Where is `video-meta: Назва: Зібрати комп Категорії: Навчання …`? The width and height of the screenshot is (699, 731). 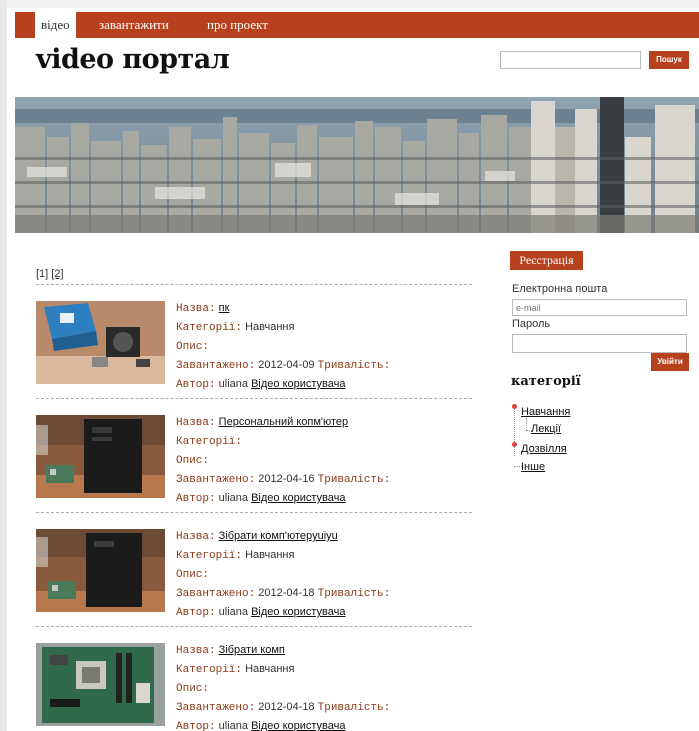 video-meta: Назва: Зібрати комп Категорії: Навчання … is located at coordinates (283, 686).